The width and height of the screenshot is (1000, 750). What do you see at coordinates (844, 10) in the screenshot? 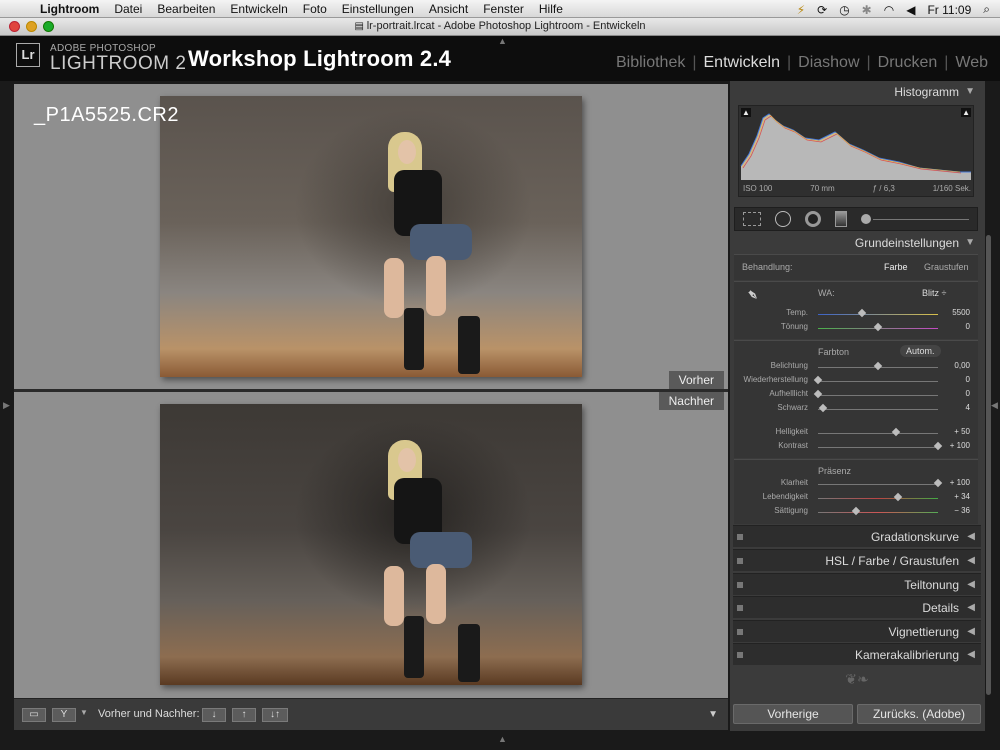
I see `time-machine-icon: ◷` at bounding box center [844, 10].